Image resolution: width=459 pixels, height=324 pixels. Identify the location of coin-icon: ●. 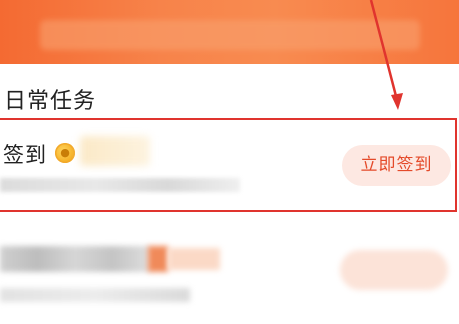
(65, 153).